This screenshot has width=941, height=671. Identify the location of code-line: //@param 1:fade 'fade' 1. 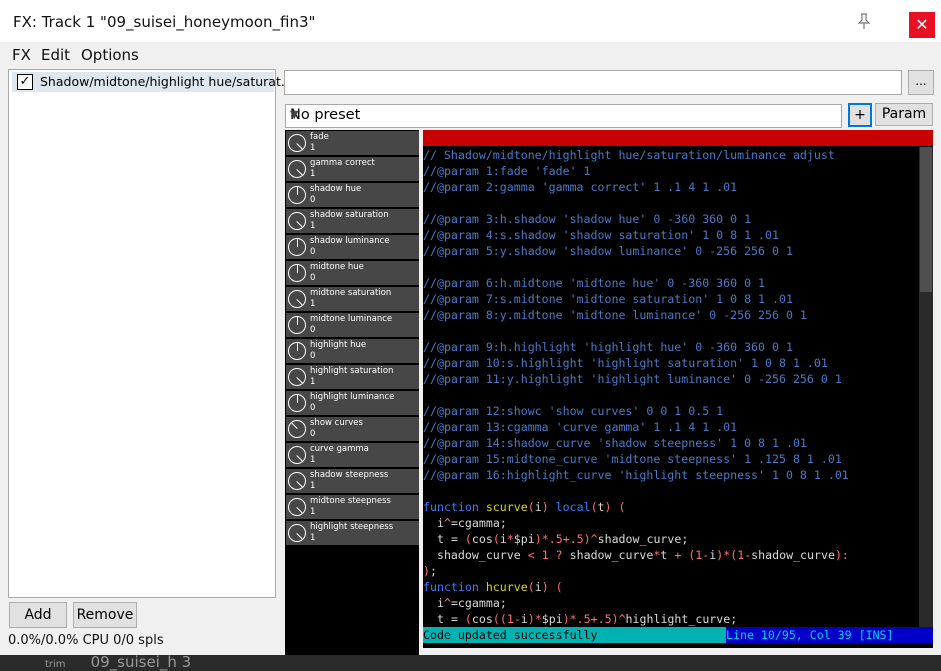
(507, 171).